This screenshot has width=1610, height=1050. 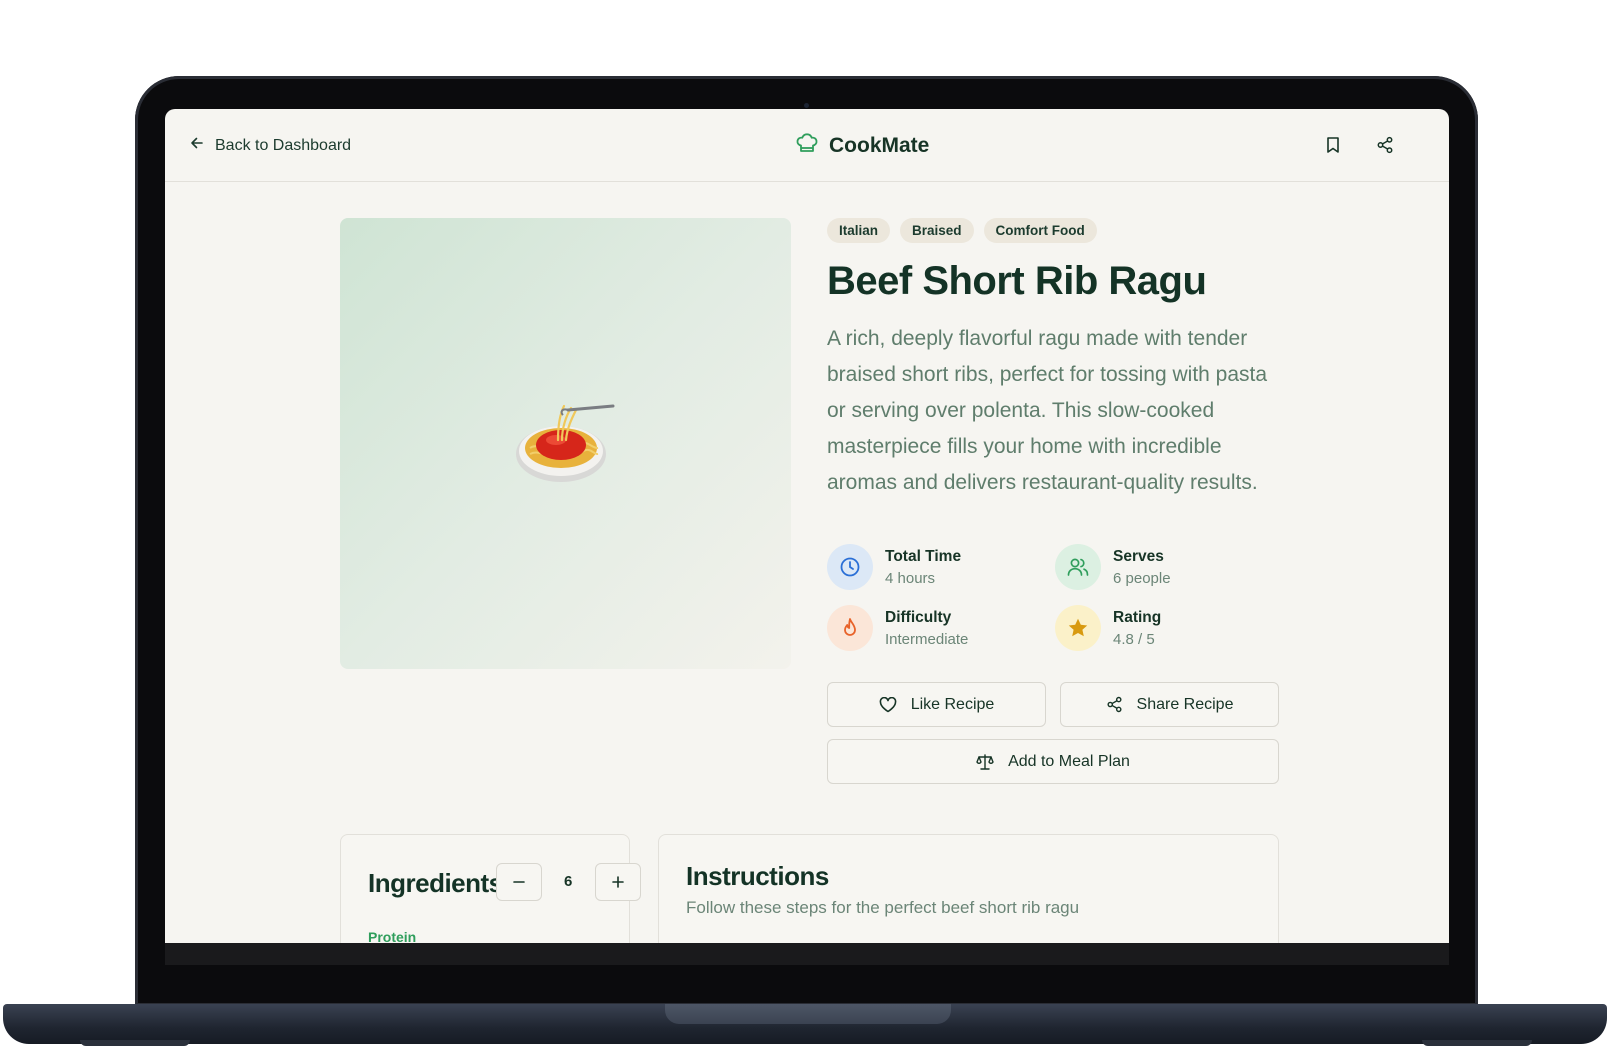 I want to click on decrease-servings-button, so click(x=519, y=882).